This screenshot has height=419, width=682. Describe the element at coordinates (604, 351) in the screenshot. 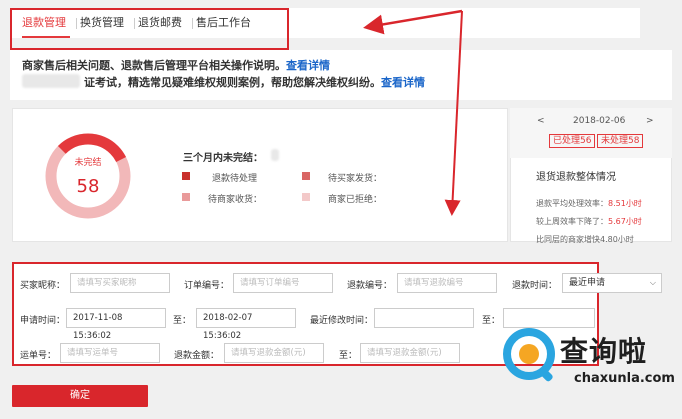

I see `watermark-brand: 查询啦` at that location.